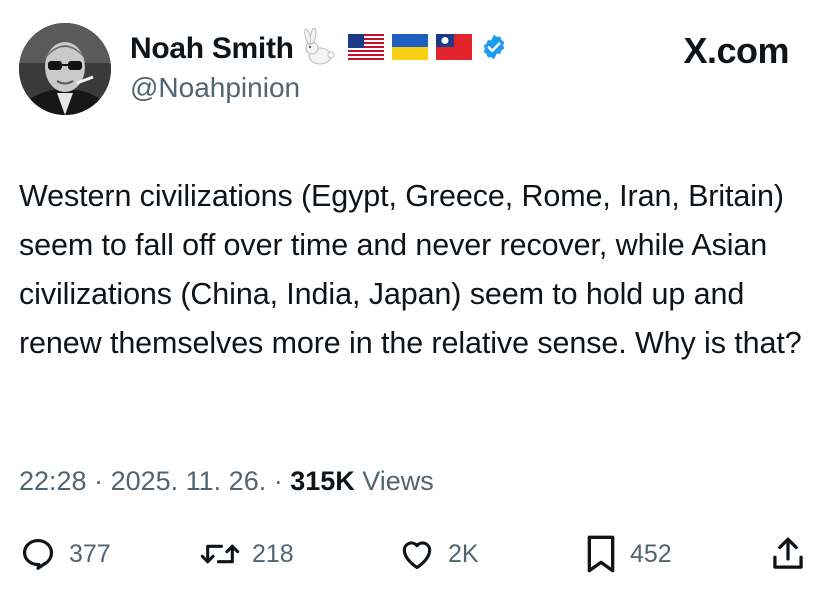  Describe the element at coordinates (736, 50) in the screenshot. I see `brand-logo: X.com` at that location.